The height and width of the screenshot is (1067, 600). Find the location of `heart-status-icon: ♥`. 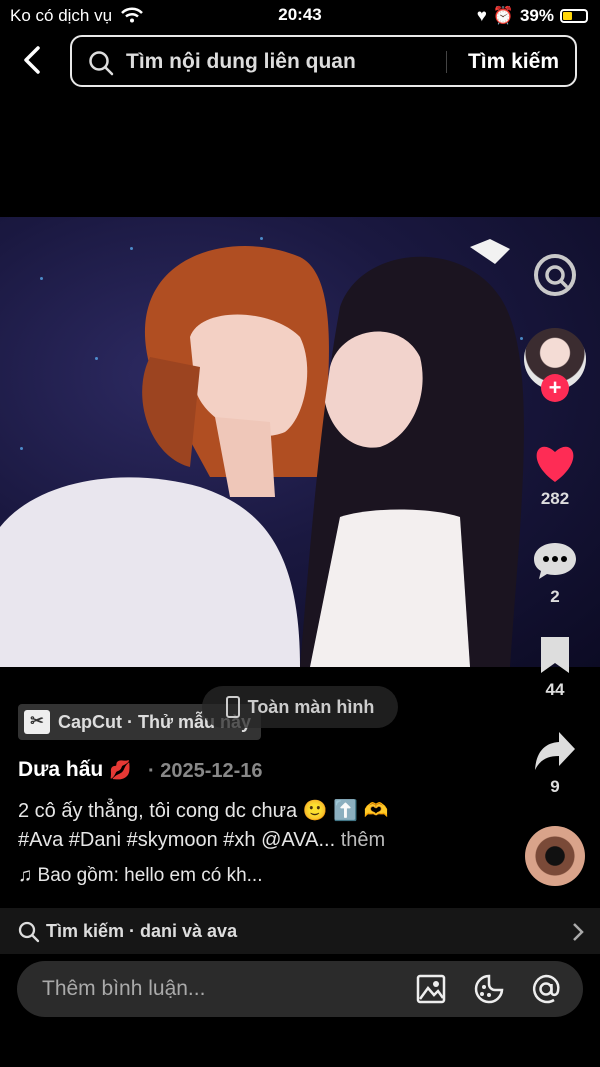

heart-status-icon: ♥ is located at coordinates (481, 15).